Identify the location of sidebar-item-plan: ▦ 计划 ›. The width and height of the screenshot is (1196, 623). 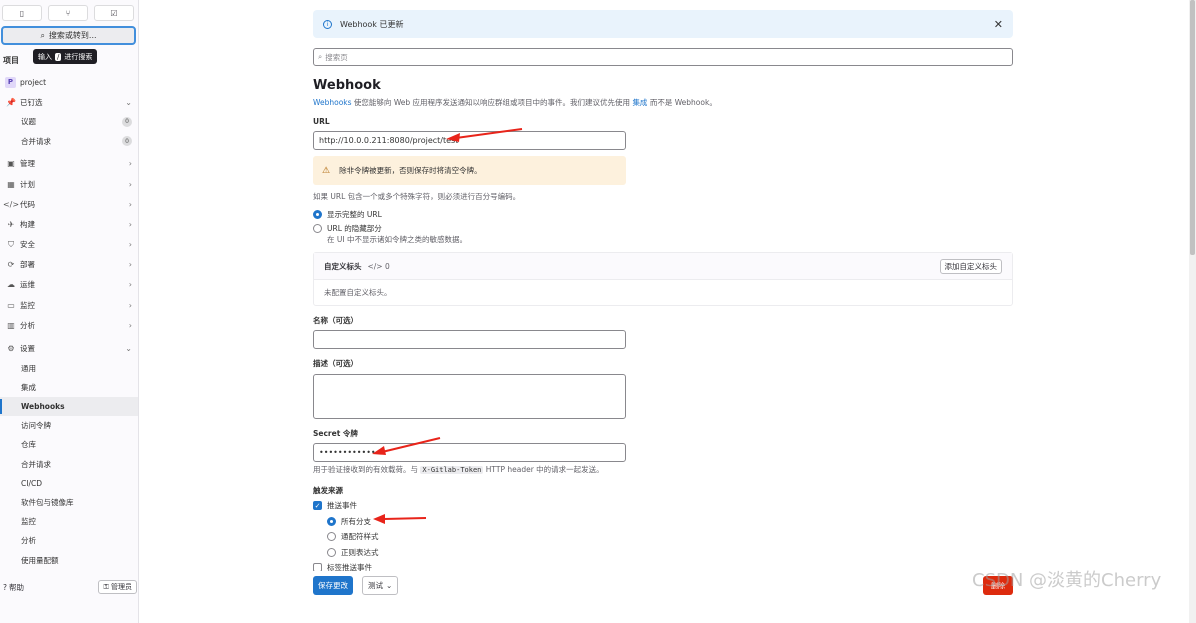
(69, 184).